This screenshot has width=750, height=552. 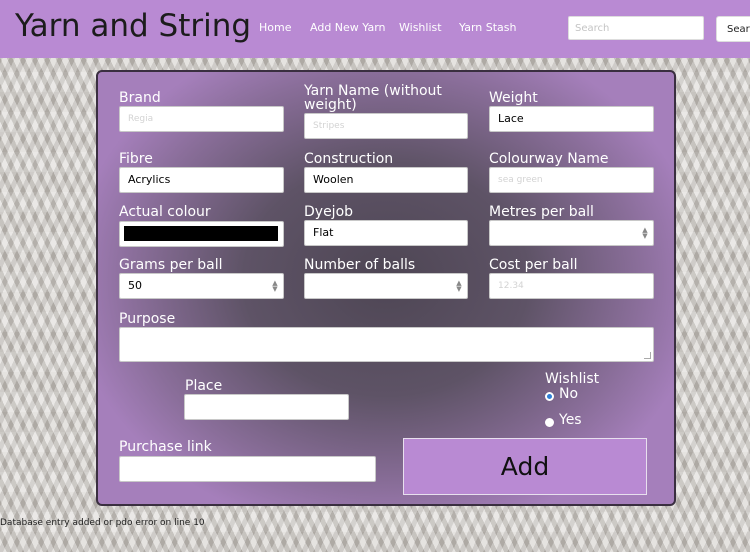 What do you see at coordinates (420, 27) in the screenshot?
I see `nav-wishlist-link: Wishlist` at bounding box center [420, 27].